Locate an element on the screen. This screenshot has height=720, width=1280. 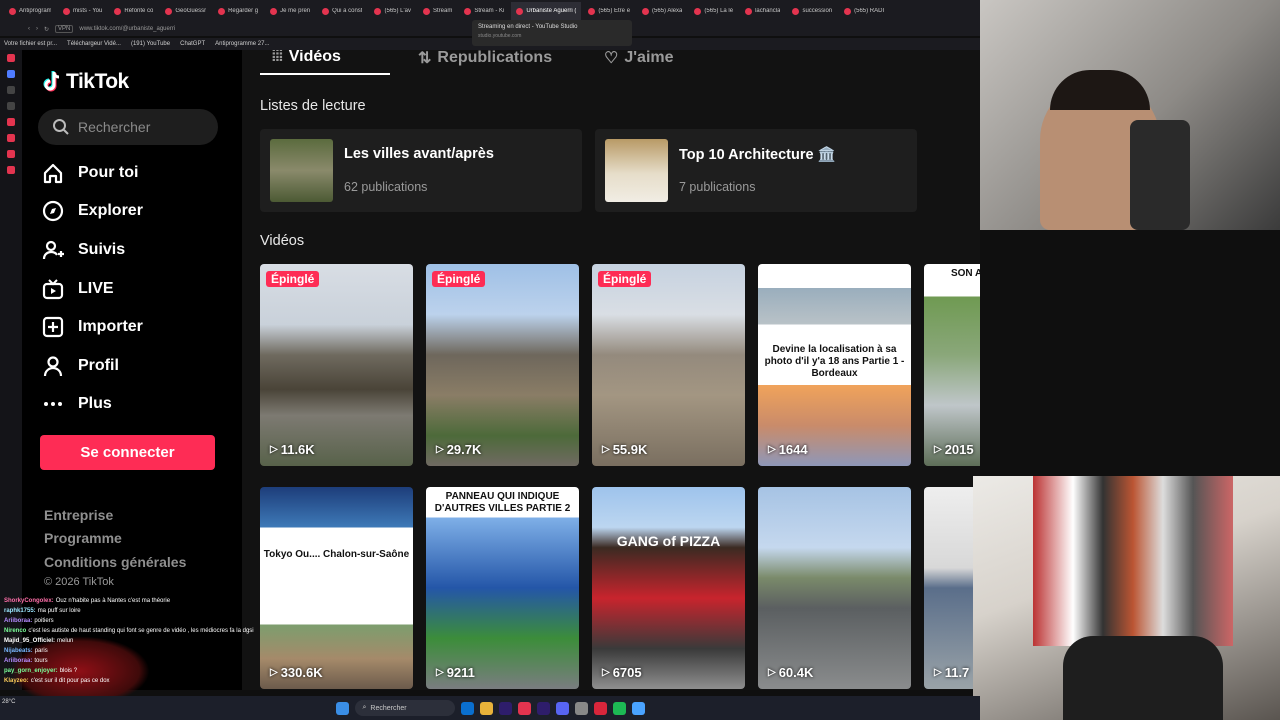
nav-item-pour-toi: Pour toi is located at coordinates (90, 173).